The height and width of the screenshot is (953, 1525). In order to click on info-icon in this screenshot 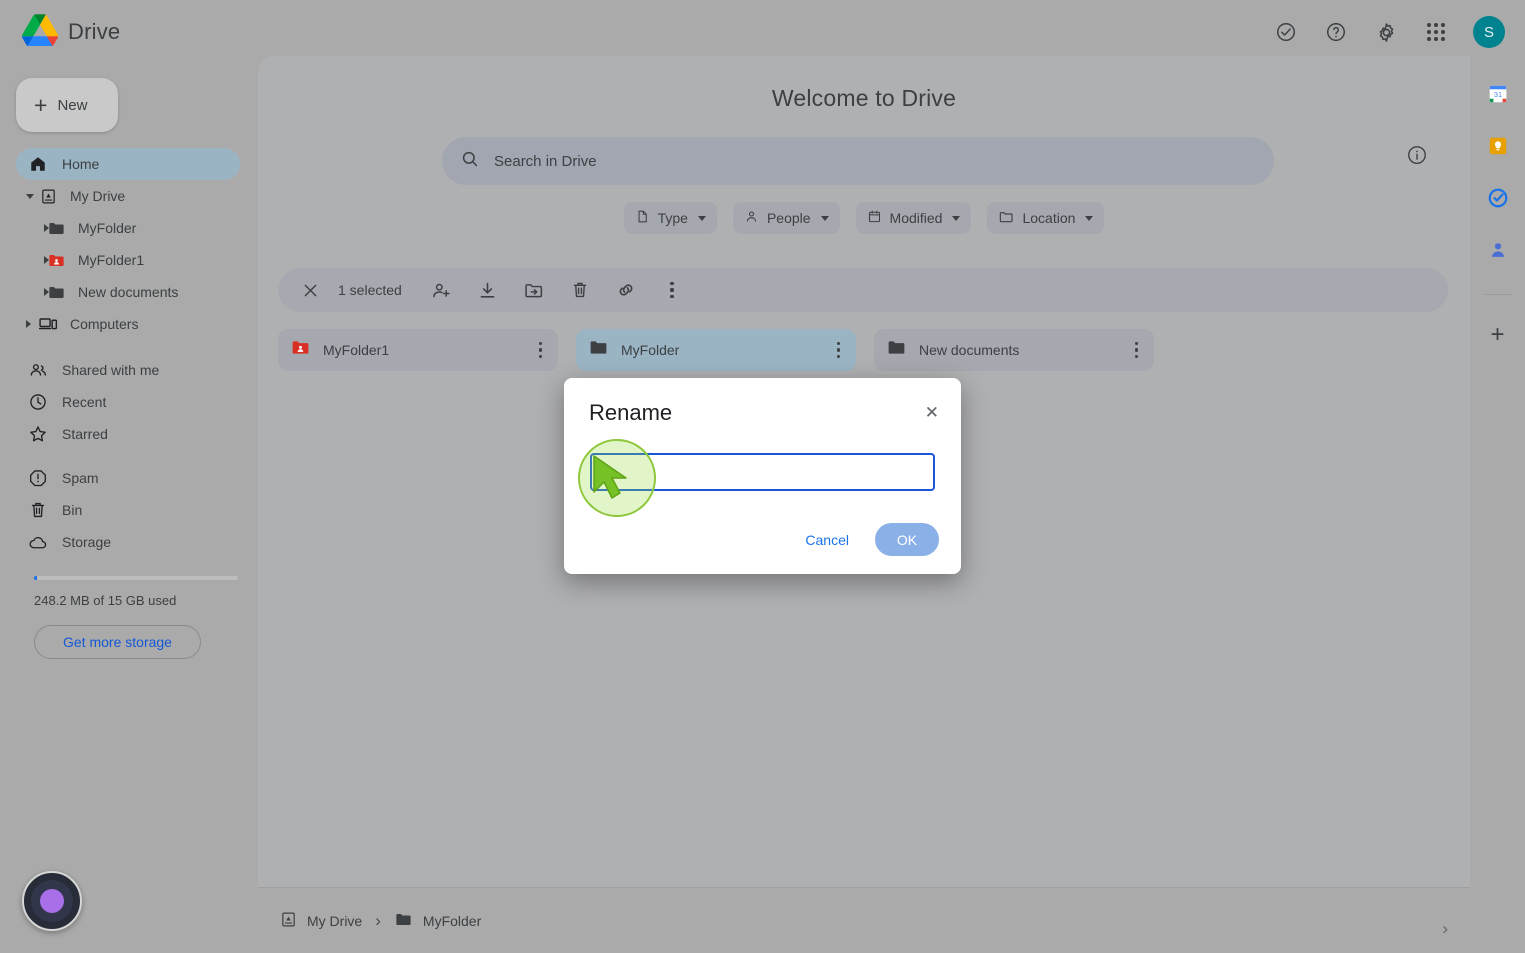, I will do `click(1417, 157)`.